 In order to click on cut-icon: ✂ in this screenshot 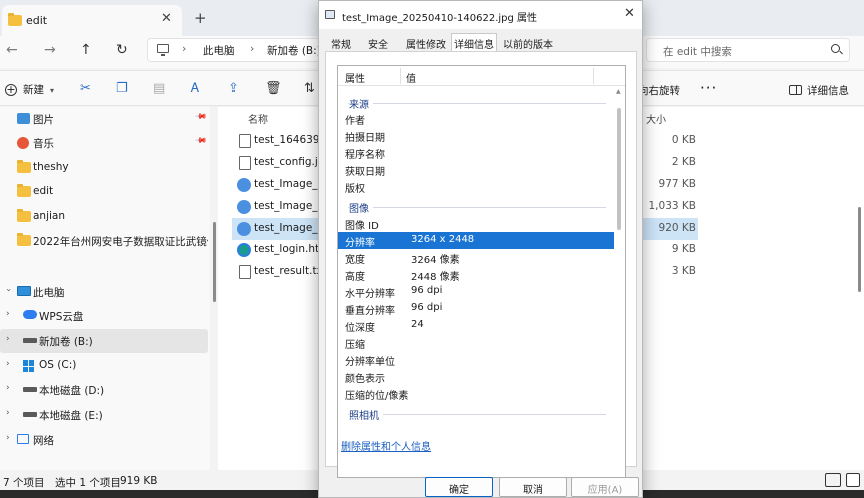, I will do `click(85, 88)`.